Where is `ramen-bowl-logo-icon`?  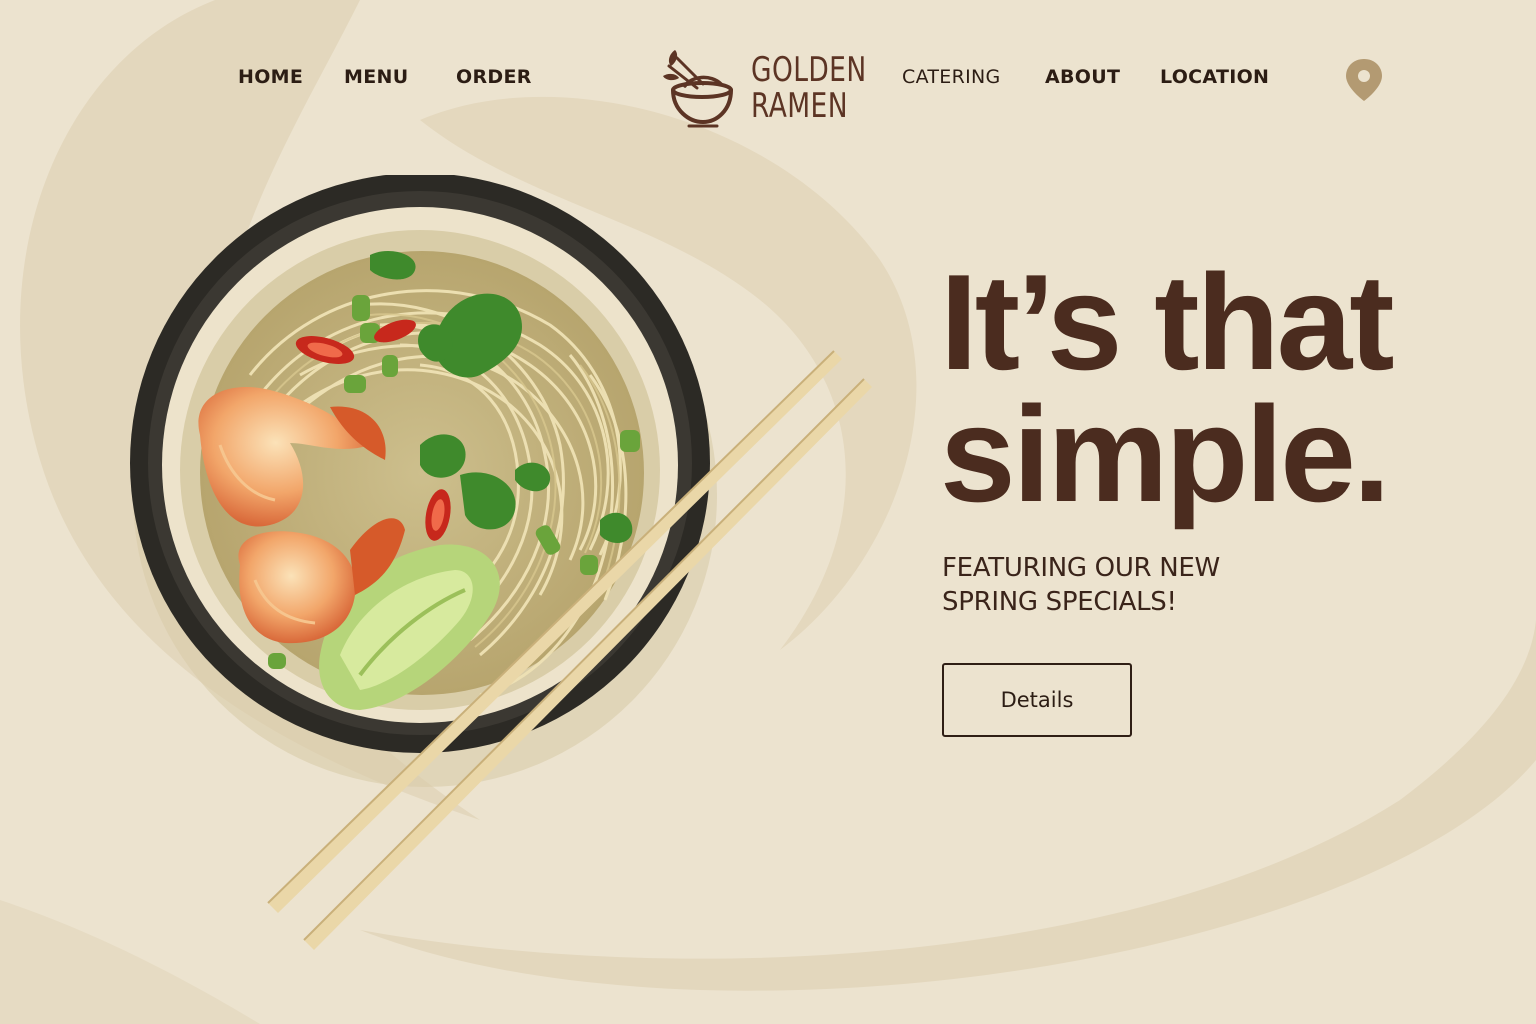 ramen-bowl-logo-icon is located at coordinates (698, 89).